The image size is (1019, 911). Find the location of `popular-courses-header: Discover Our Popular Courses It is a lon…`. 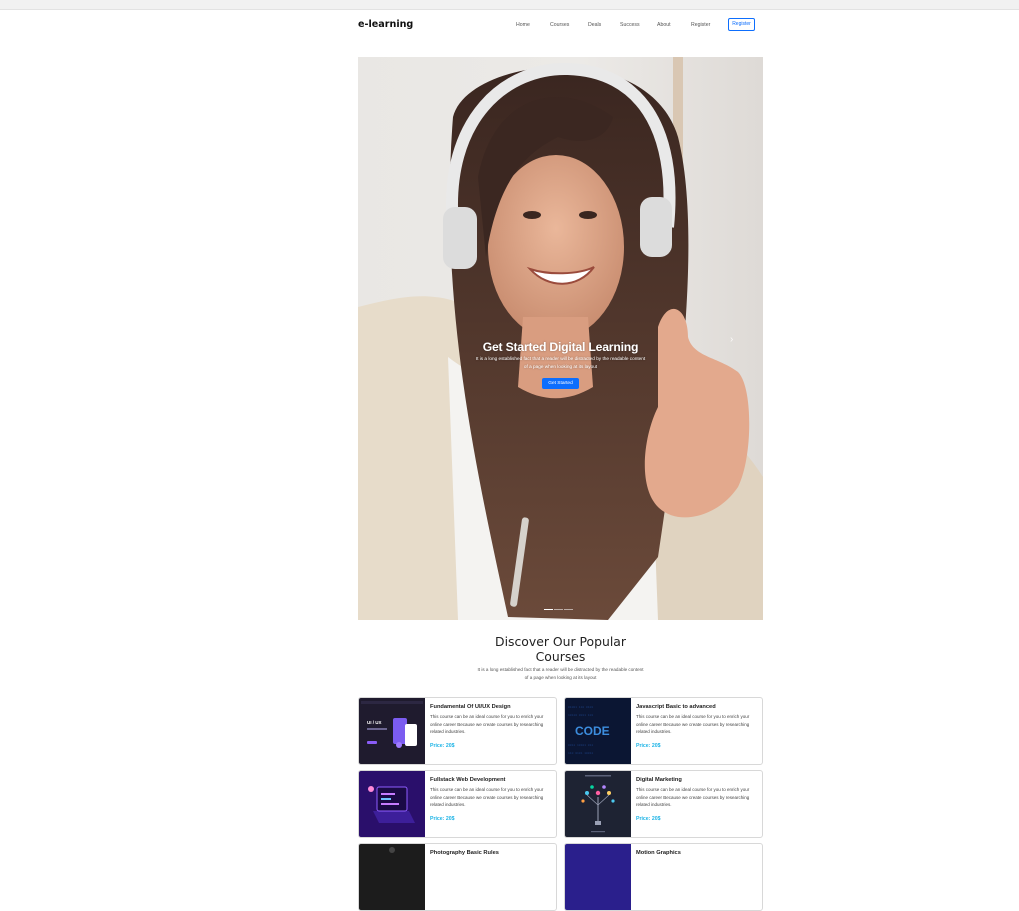

popular-courses-header: Discover Our Popular Courses It is a lon… is located at coordinates (560, 658).